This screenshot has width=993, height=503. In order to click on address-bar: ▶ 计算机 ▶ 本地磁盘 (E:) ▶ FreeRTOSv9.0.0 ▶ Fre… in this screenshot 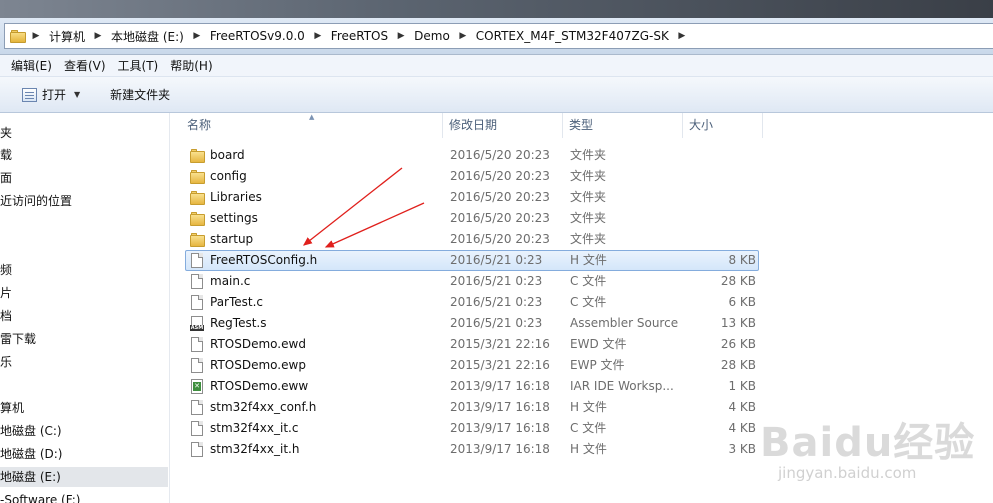, I will do `click(496, 36)`.